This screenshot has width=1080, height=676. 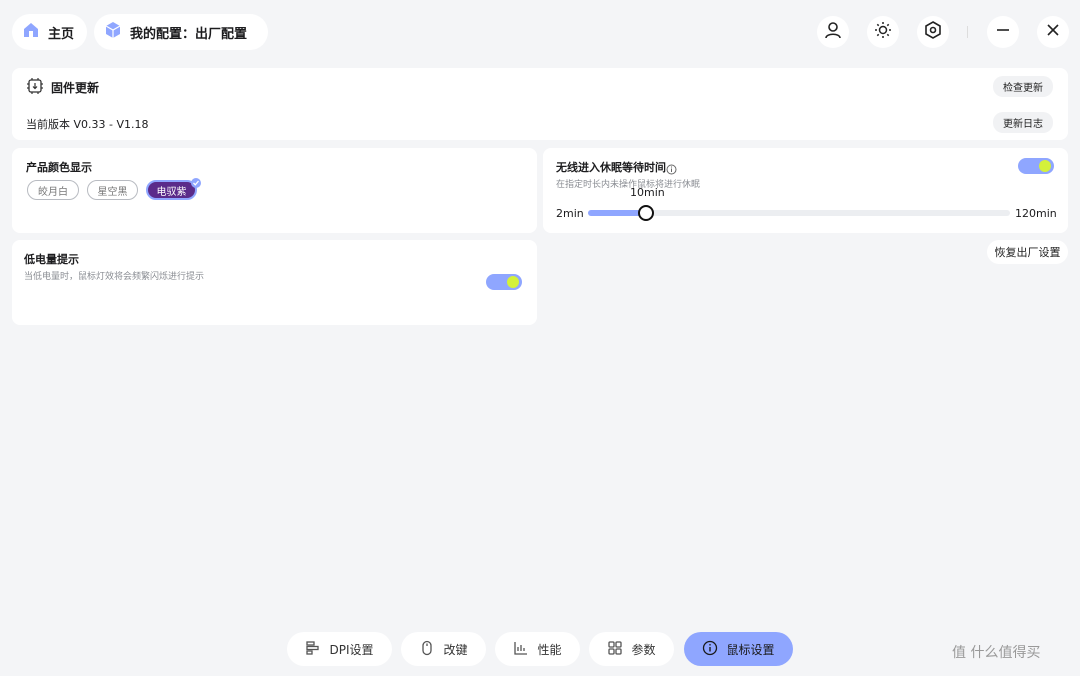 I want to click on settings-hex-icon, so click(x=933, y=32).